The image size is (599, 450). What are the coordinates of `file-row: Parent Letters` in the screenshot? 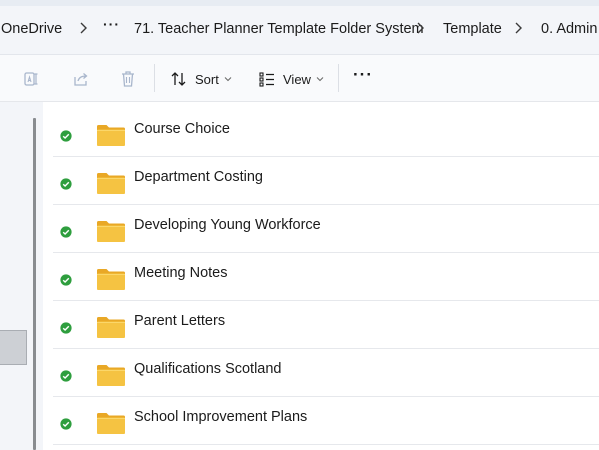 It's located at (326, 324).